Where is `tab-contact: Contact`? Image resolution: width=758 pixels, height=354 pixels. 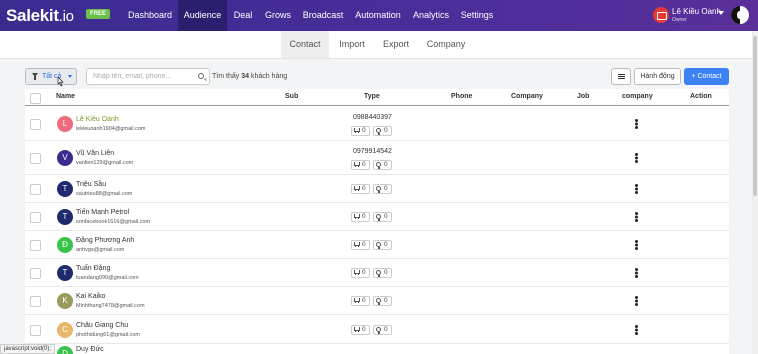
tab-contact: Contact is located at coordinates (305, 44).